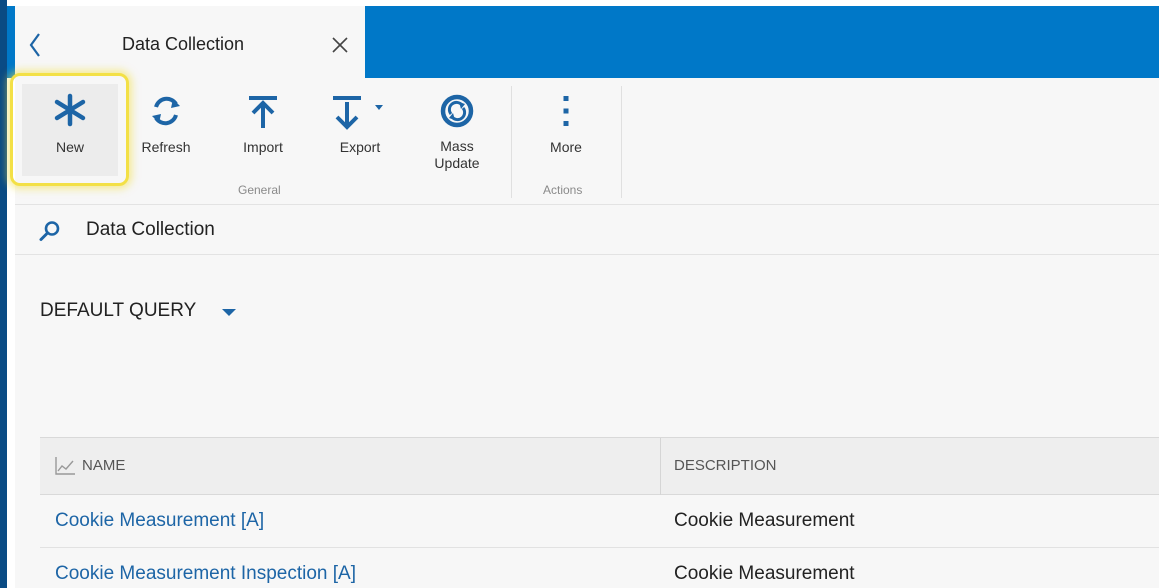  Describe the element at coordinates (150, 230) in the screenshot. I see `search-input: Data Collection` at that location.